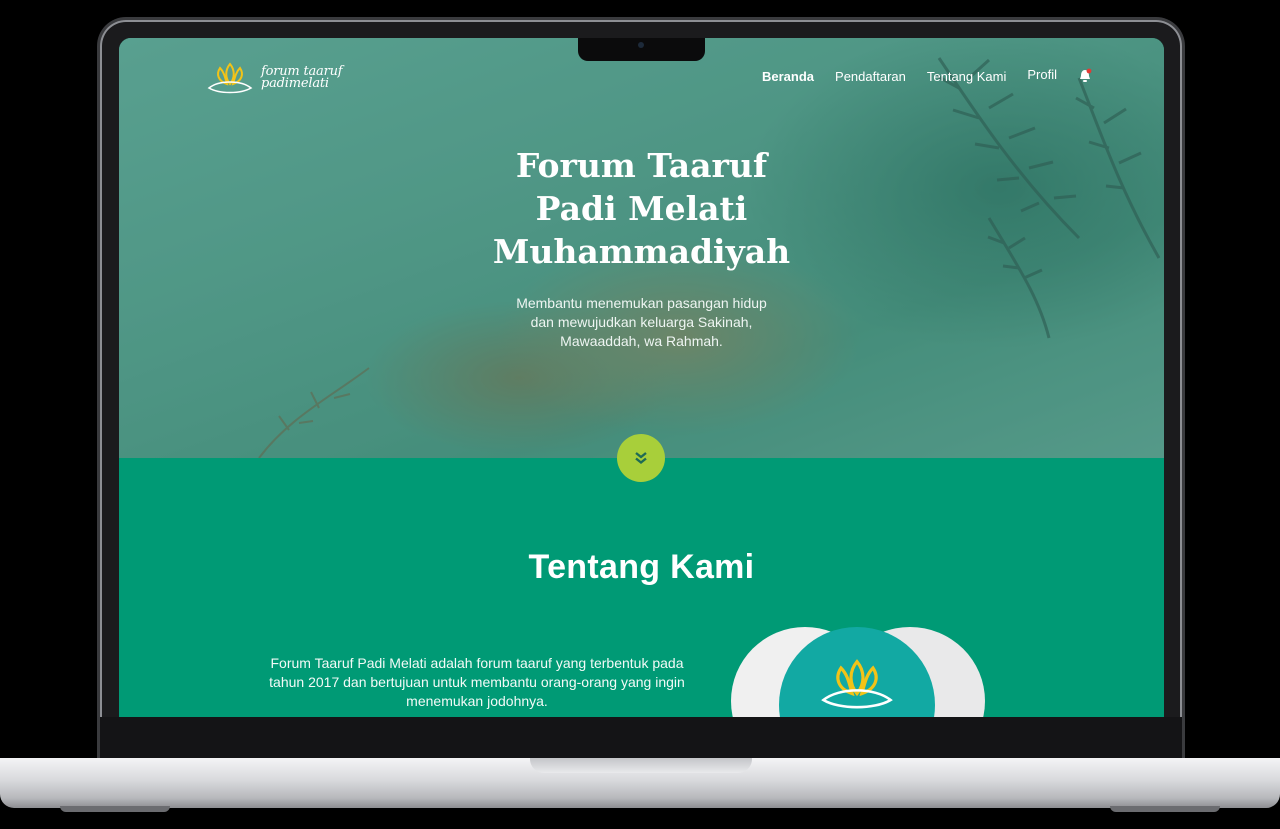 The image size is (1280, 829). Describe the element at coordinates (641, 738) in the screenshot. I see `screen-bezel-bottom` at that location.